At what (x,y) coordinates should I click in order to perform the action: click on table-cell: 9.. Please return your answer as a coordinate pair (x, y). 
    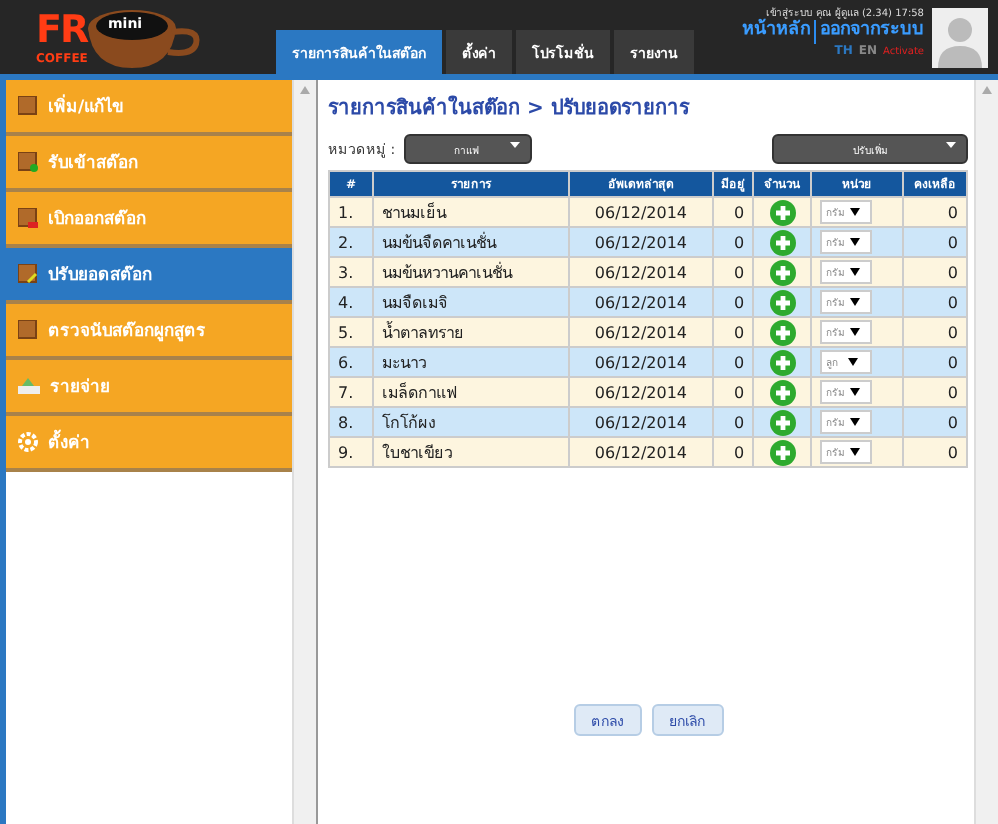
    Looking at the image, I should click on (351, 452).